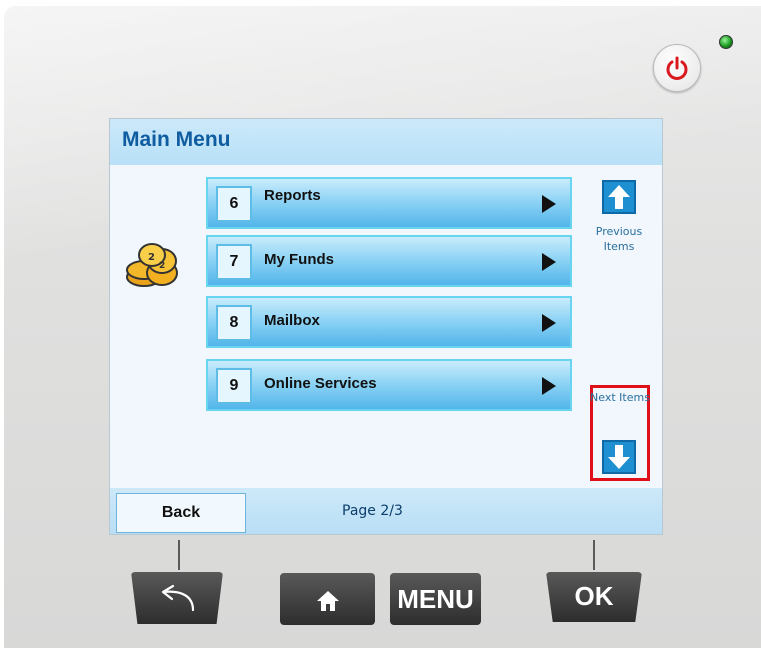 The height and width of the screenshot is (648, 761). What do you see at coordinates (299, 259) in the screenshot?
I see `menu-item-label: My Funds` at bounding box center [299, 259].